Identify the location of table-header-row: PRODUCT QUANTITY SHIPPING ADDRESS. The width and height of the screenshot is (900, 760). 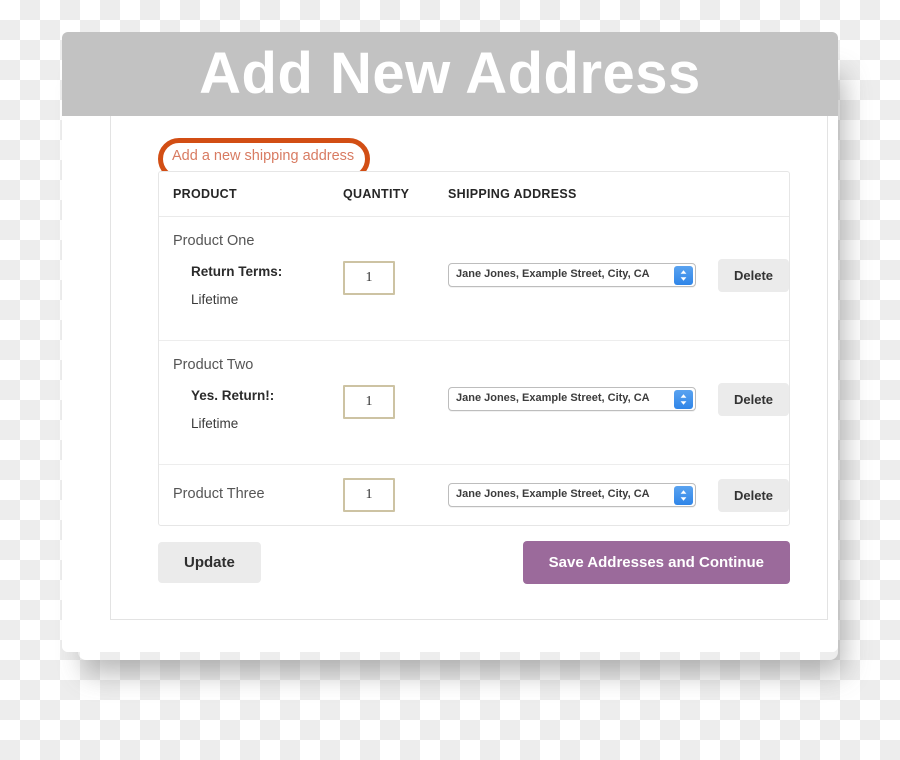
(474, 194).